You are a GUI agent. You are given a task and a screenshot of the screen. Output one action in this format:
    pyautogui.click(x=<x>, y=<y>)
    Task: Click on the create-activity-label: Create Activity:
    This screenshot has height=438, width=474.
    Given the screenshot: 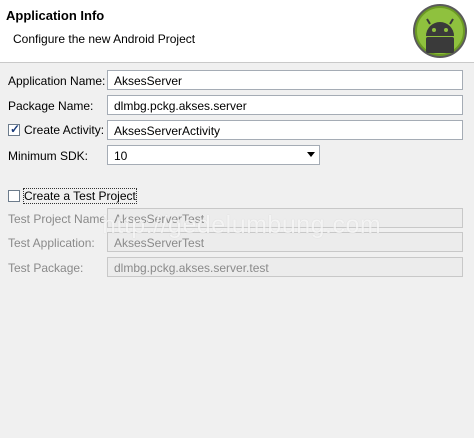 What is the action you would take?
    pyautogui.click(x=64, y=130)
    